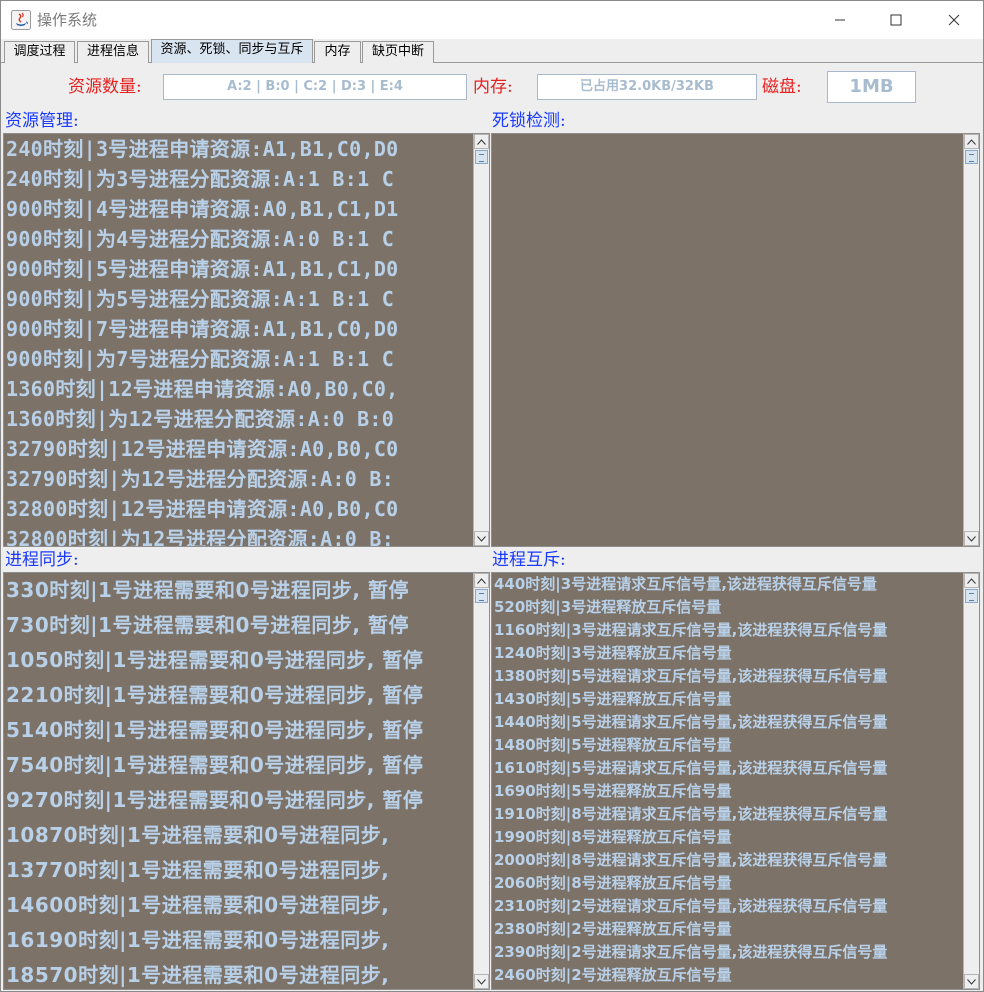  I want to click on log-line: 900时刻|7号进程申请资源:A1,B1,C0,D0, so click(202, 329).